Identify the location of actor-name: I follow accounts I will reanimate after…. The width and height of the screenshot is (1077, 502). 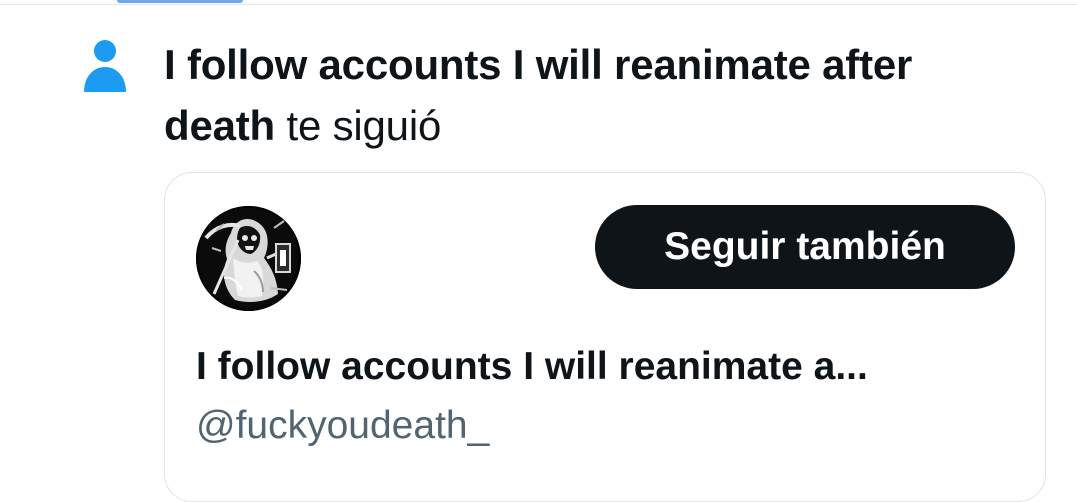
(538, 95).